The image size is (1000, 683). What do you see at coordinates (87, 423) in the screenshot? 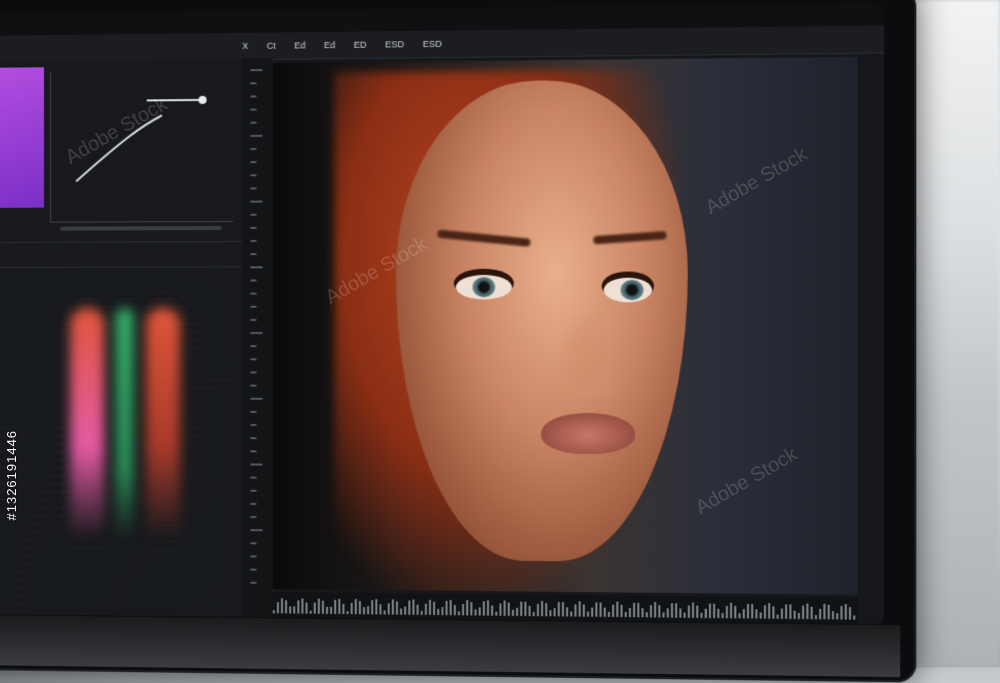
I see `histogram-channel-magenta` at bounding box center [87, 423].